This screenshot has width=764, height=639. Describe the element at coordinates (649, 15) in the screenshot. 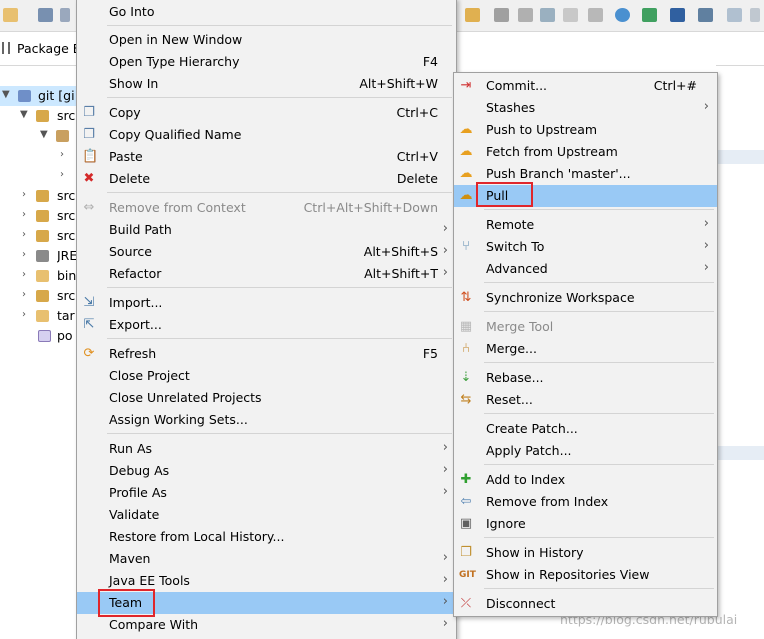

I see `run-config-icon` at that location.